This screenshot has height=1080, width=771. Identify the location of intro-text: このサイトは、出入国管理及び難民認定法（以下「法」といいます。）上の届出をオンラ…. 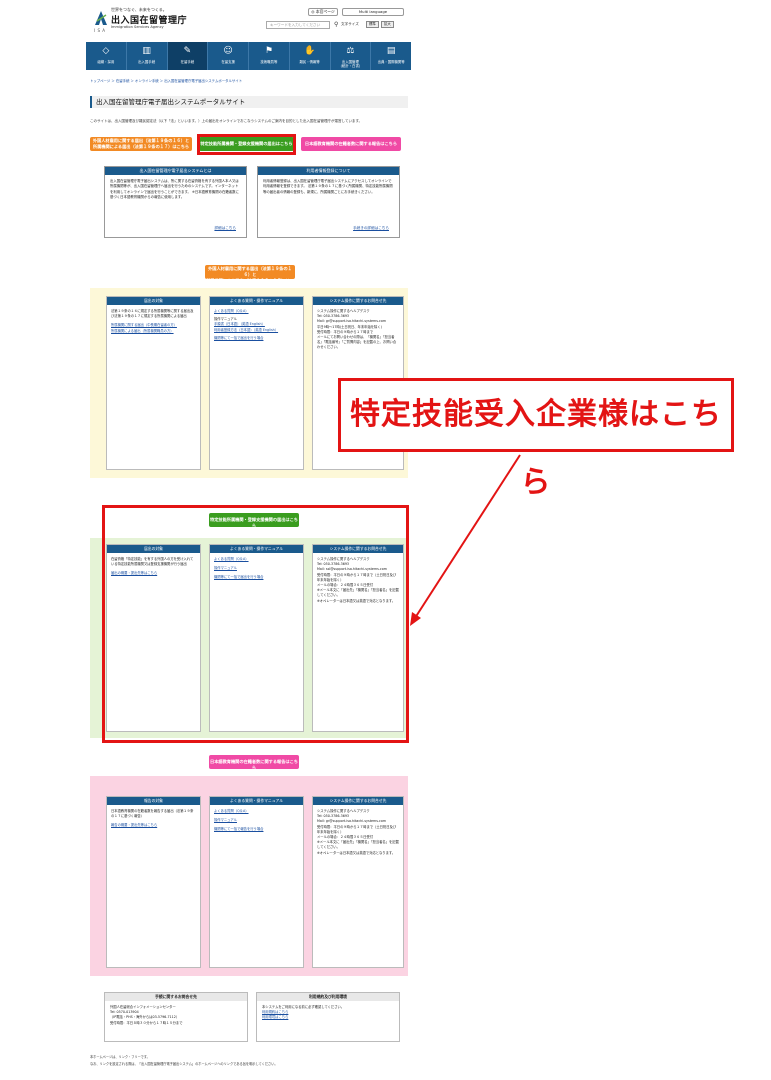
(226, 121).